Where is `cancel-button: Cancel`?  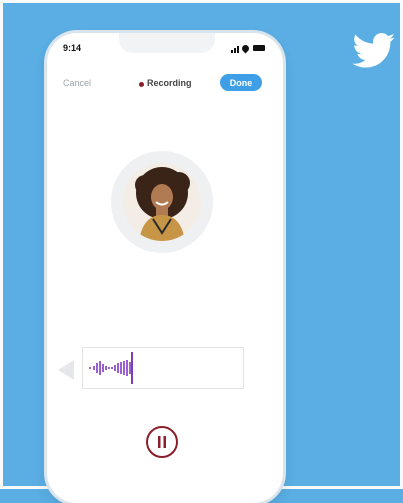
cancel-button: Cancel is located at coordinates (77, 83).